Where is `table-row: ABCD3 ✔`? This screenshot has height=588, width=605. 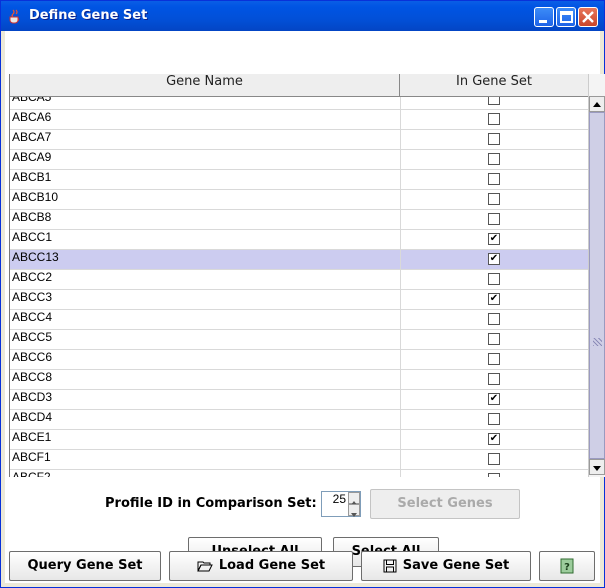
table-row: ABCD3 ✔ is located at coordinates (299, 400).